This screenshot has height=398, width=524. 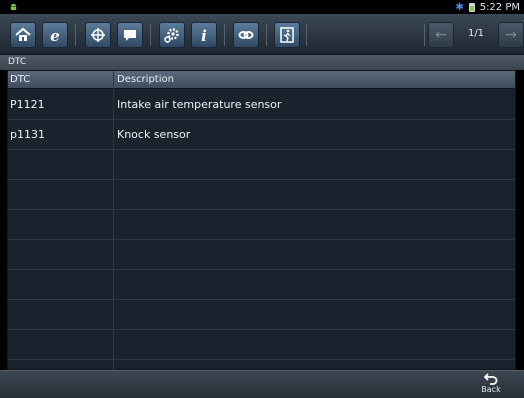 I want to click on settings-icon, so click(x=171, y=35).